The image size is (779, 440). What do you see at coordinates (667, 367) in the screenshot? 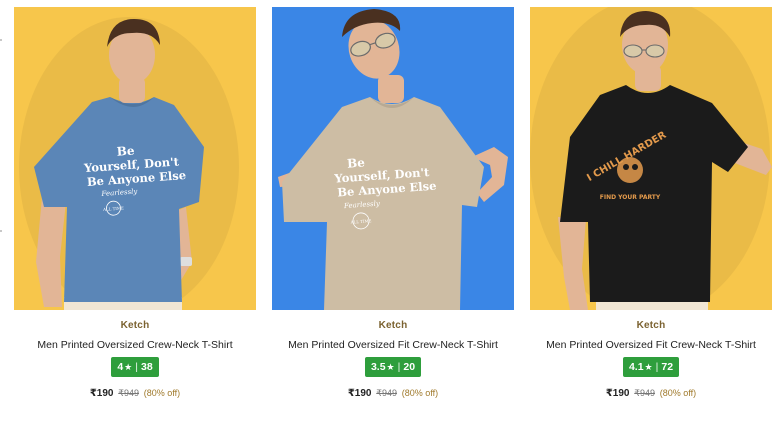
I see `review-count: 72` at bounding box center [667, 367].